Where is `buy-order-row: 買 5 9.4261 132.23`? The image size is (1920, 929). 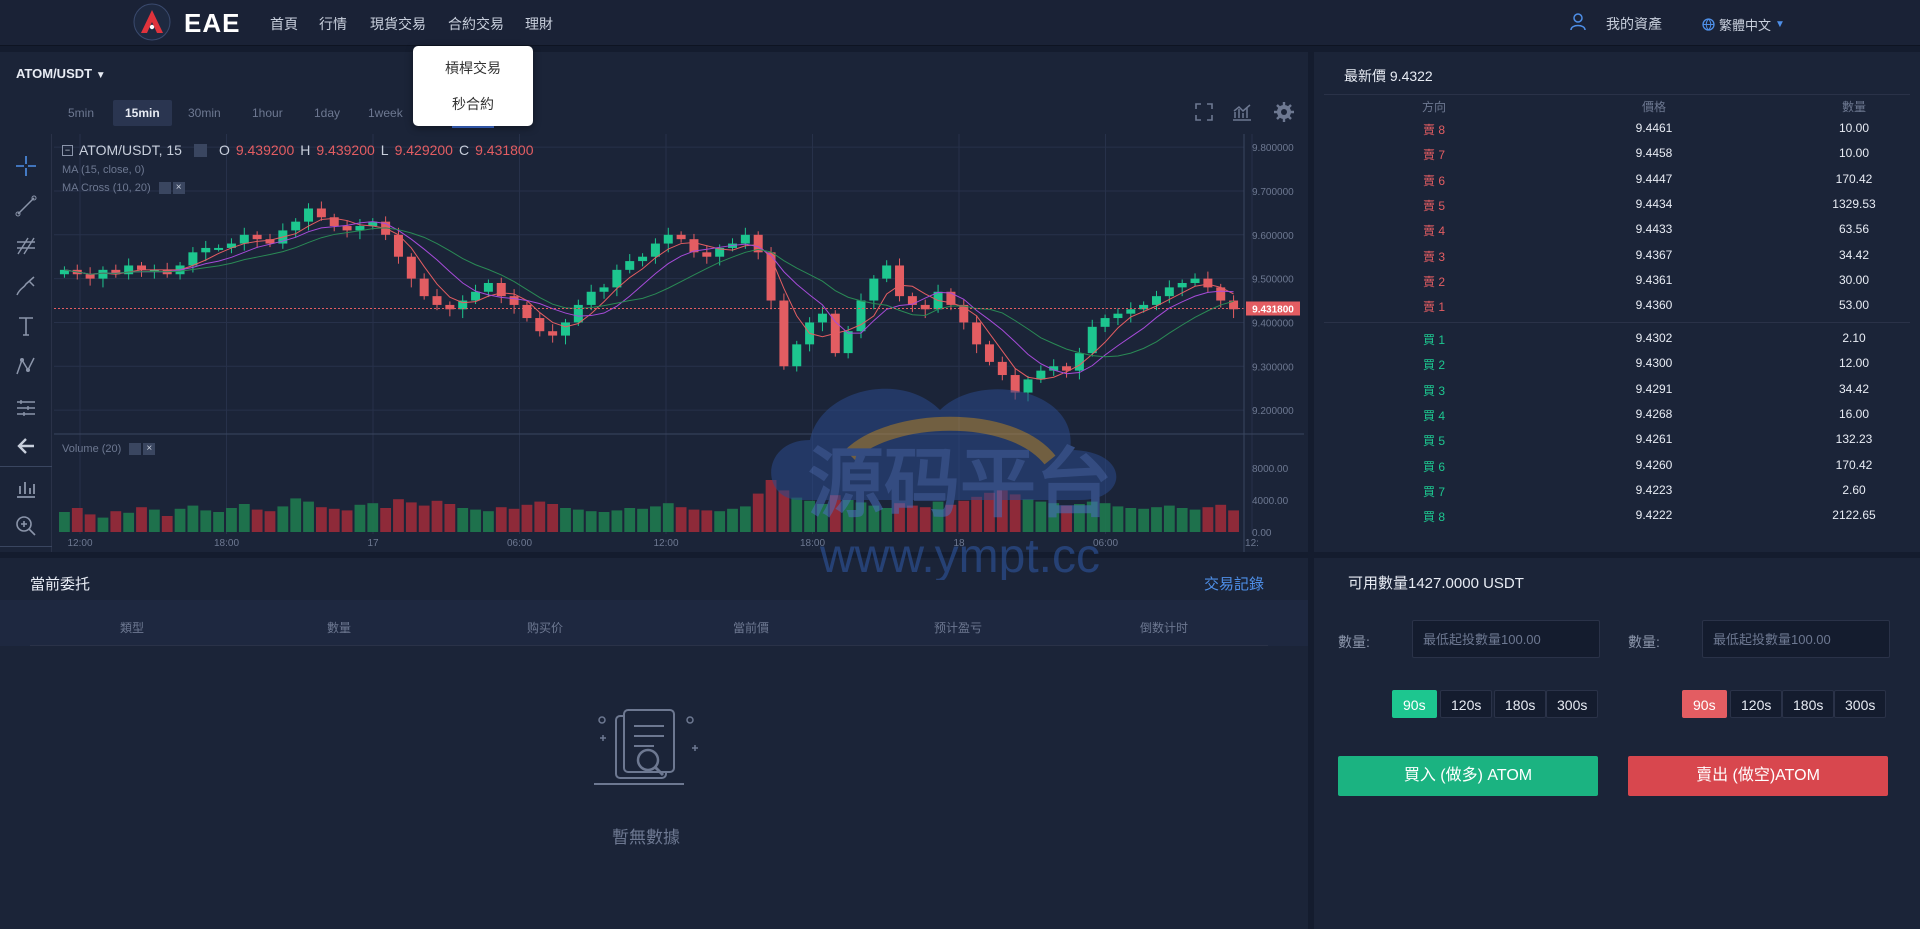 buy-order-row: 買 5 9.4261 132.23 is located at coordinates (1617, 439).